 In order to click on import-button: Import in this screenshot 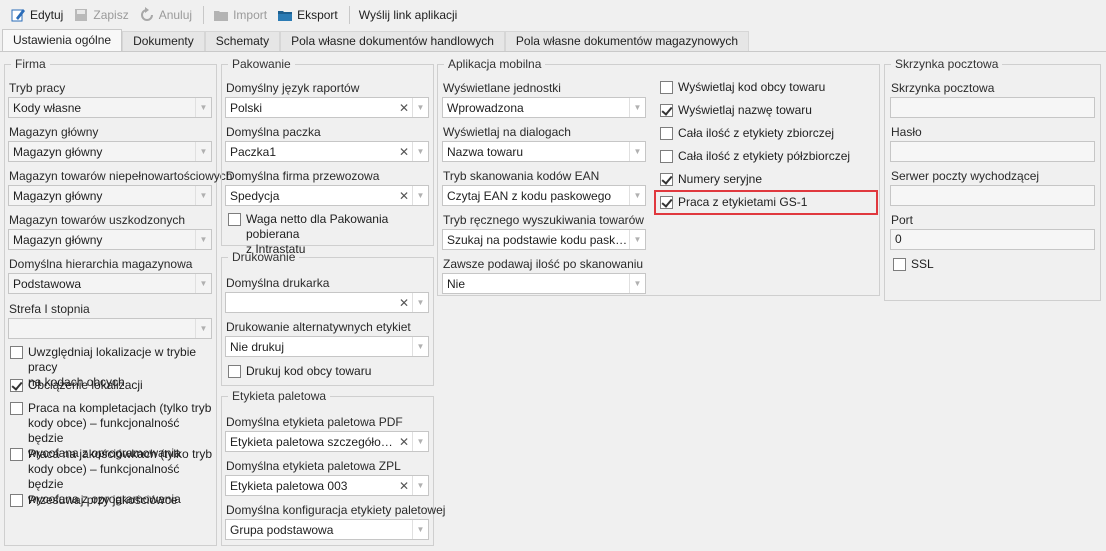, I will do `click(240, 15)`.